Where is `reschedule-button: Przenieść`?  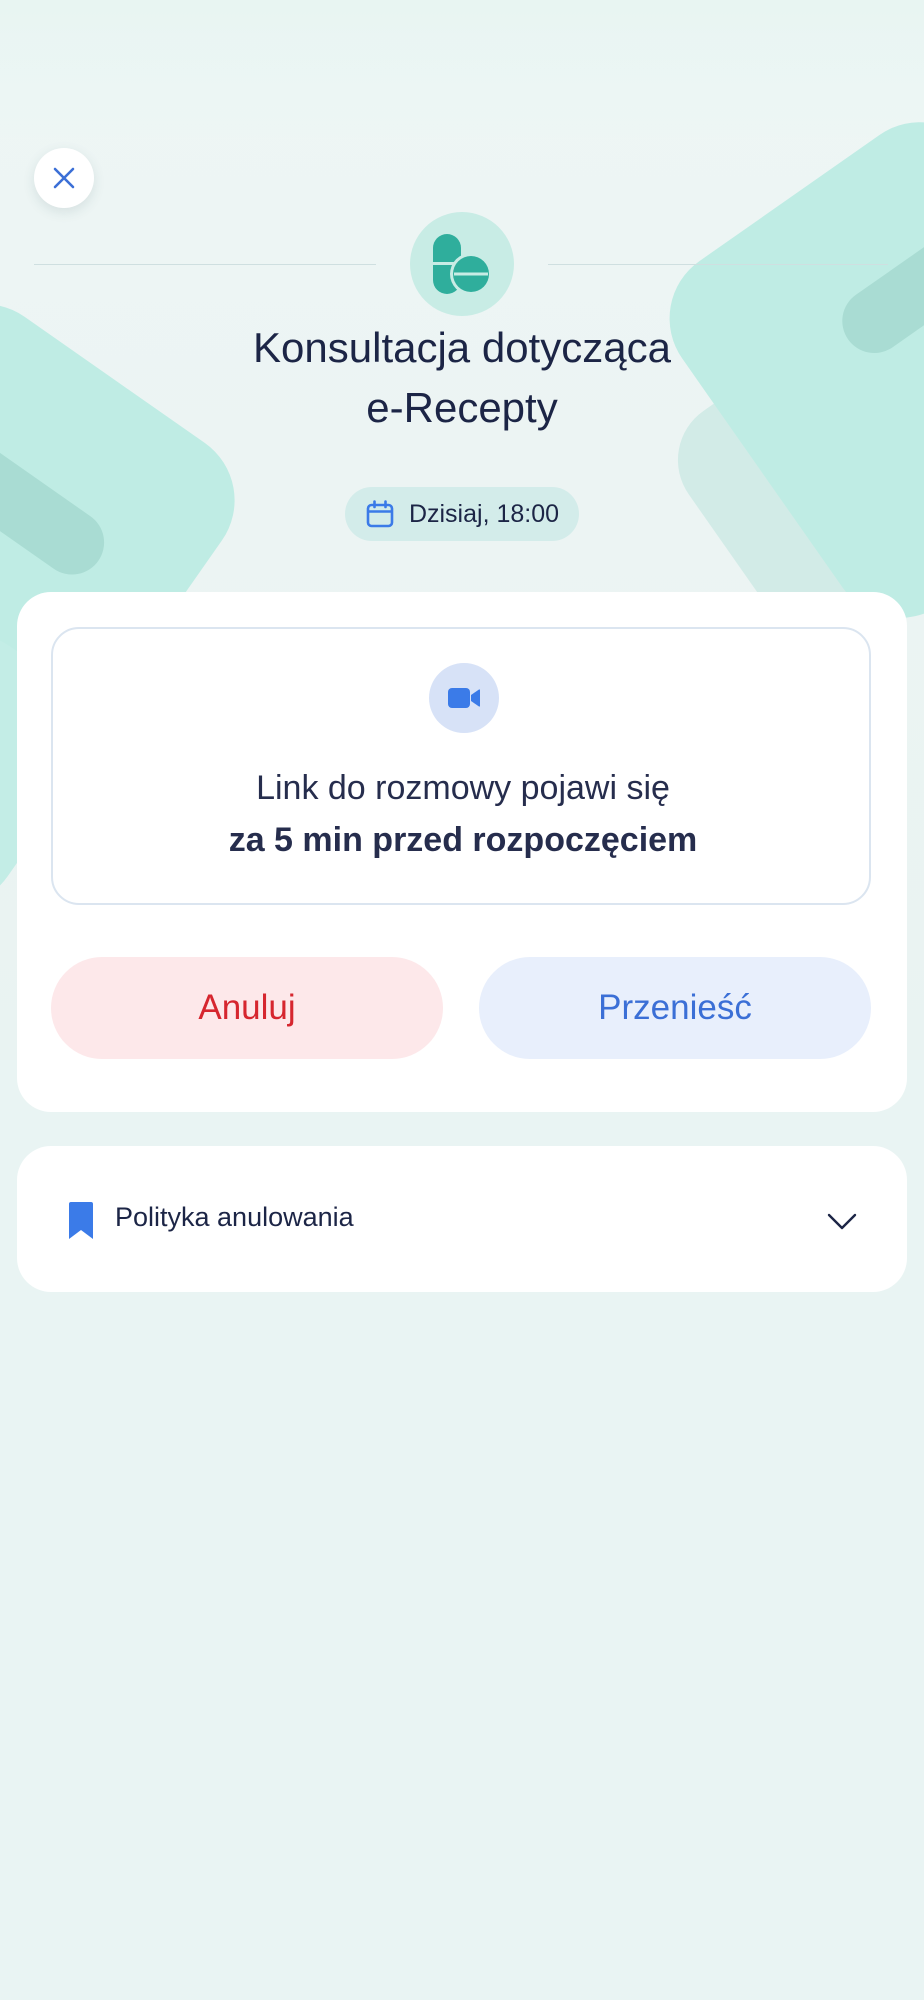 reschedule-button: Przenieść is located at coordinates (675, 1008).